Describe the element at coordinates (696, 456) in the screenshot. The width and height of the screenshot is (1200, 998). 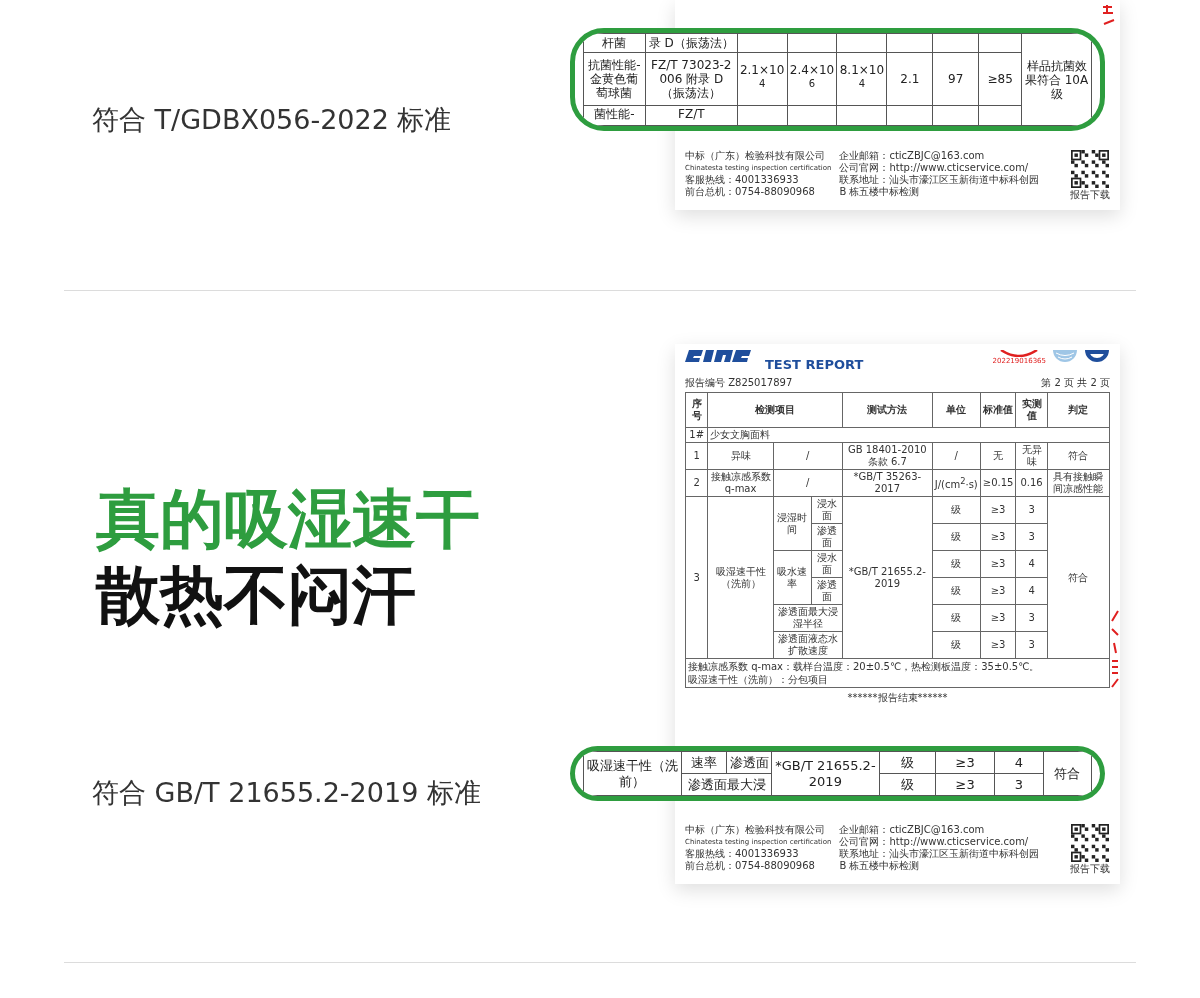
I see `table-cell: 1` at that location.